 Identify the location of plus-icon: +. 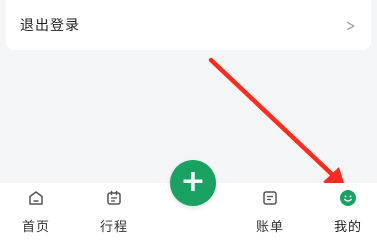
(193, 181).